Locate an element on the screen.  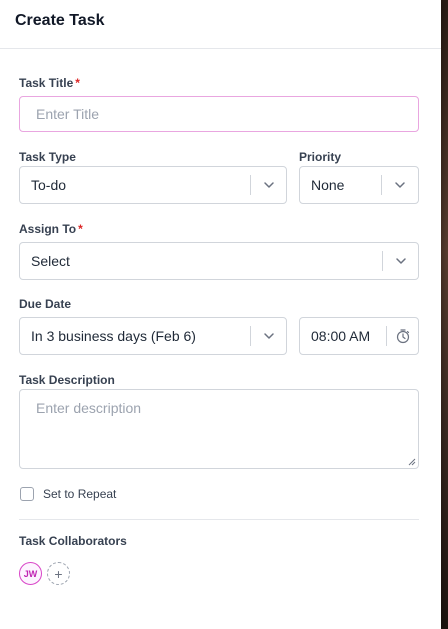
section-divider is located at coordinates (219, 519).